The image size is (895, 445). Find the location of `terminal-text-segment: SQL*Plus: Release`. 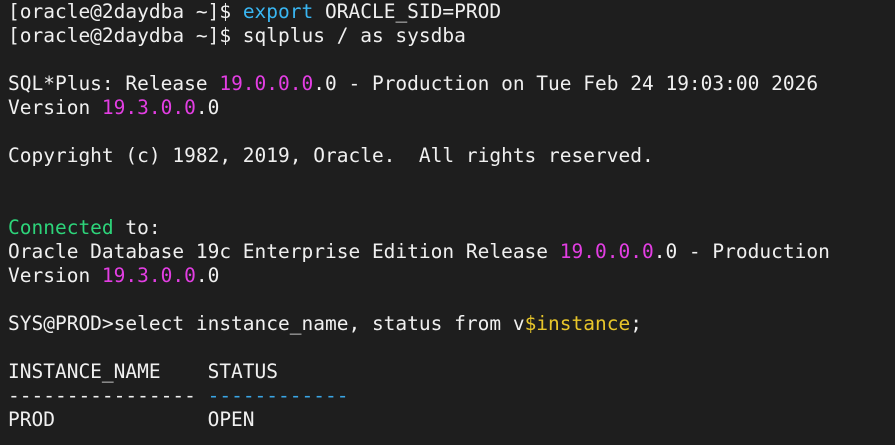

terminal-text-segment: SQL*Plus: Release is located at coordinates (114, 83).